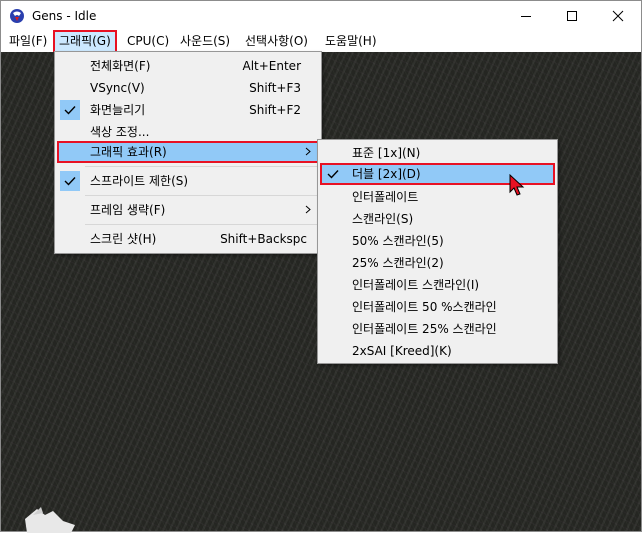 Image resolution: width=642 pixels, height=533 pixels. What do you see at coordinates (128, 210) in the screenshot?
I see `menu-item-label: 프레임 생략(F)` at bounding box center [128, 210].